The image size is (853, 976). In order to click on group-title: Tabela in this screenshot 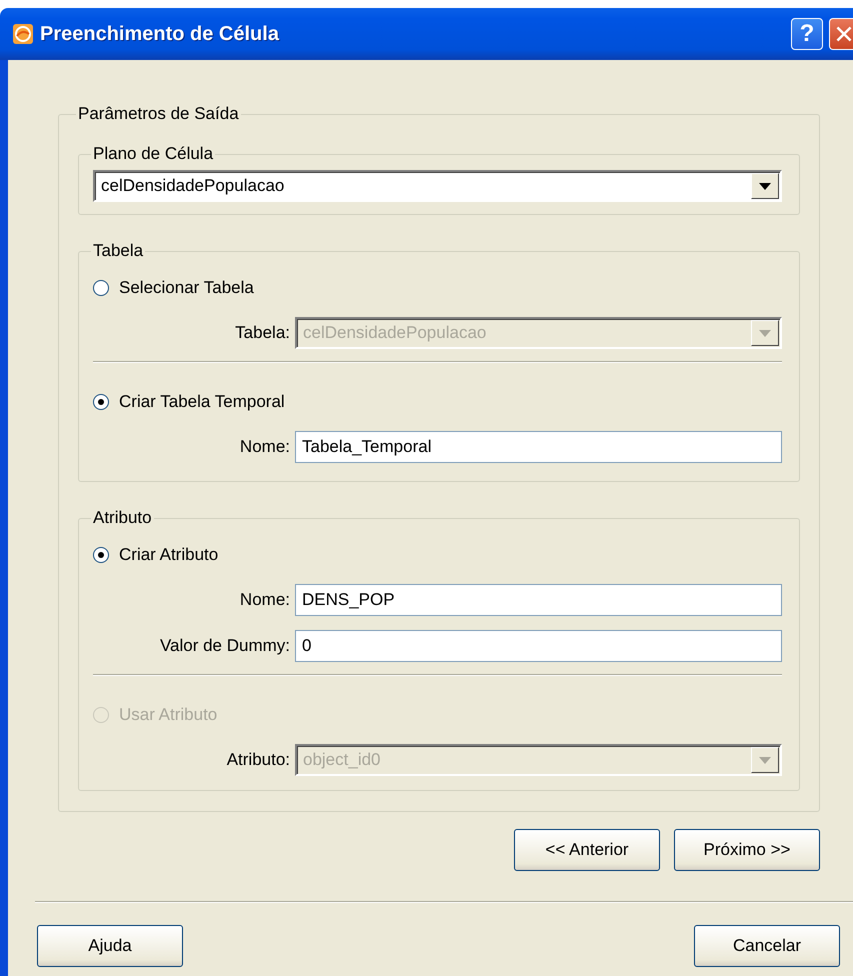, I will do `click(118, 251)`.